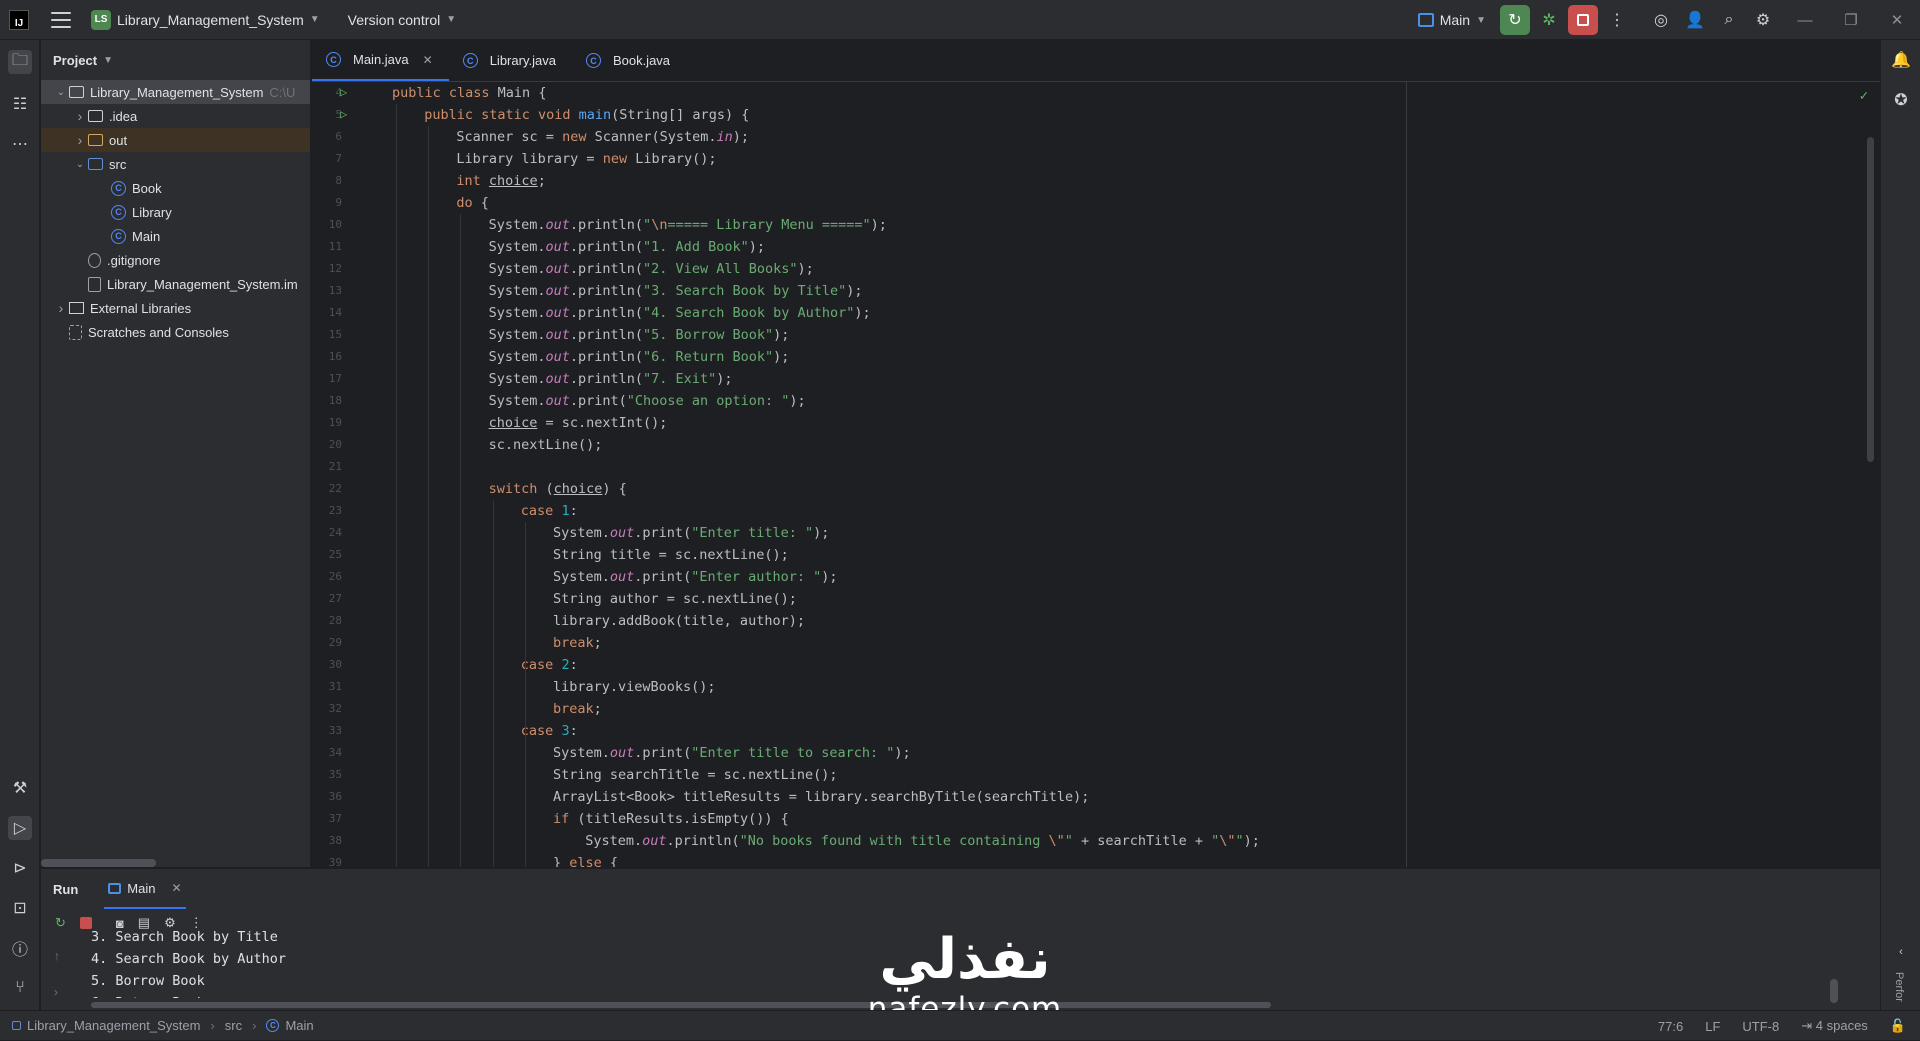 The image size is (1920, 1041). What do you see at coordinates (1515, 20) in the screenshot?
I see `rerun-button: ↻` at bounding box center [1515, 20].